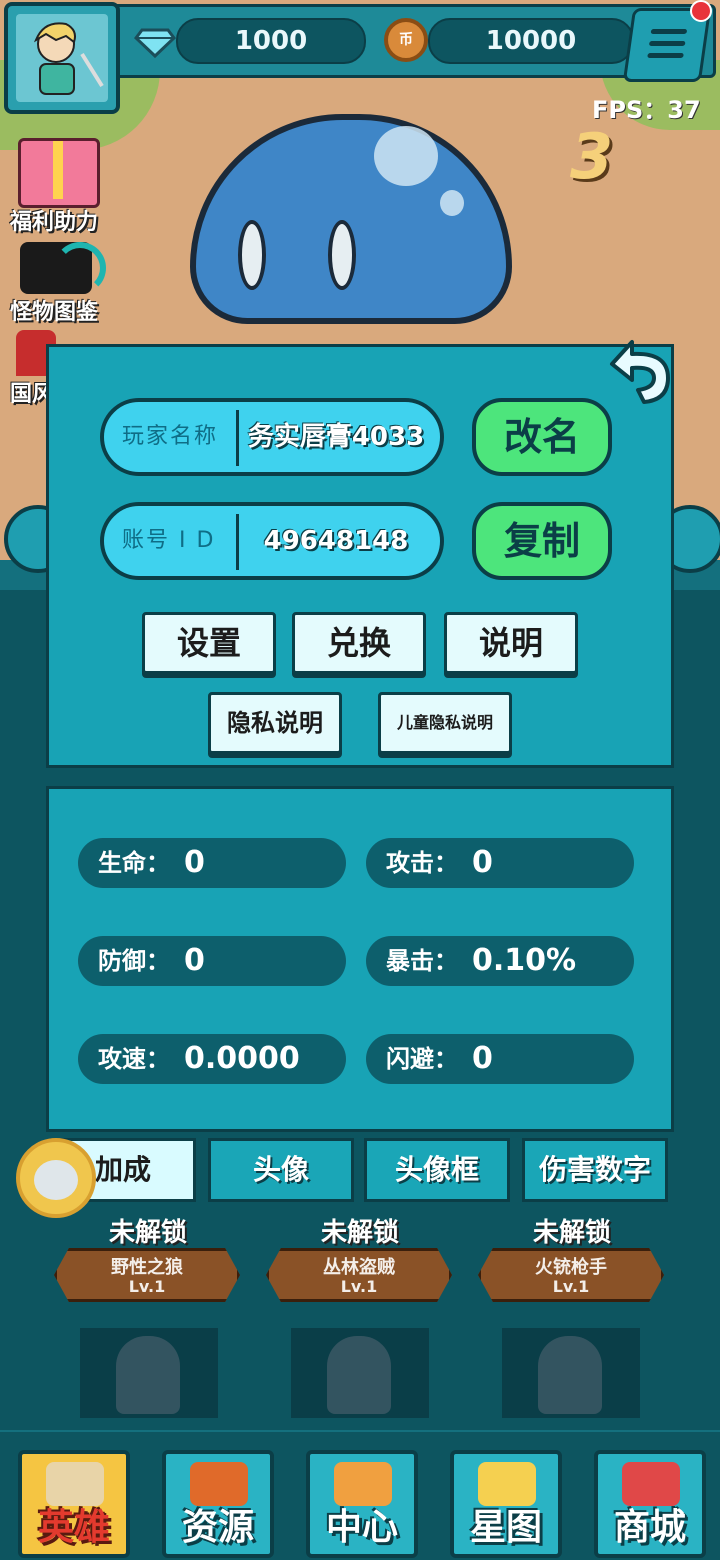  Describe the element at coordinates (147, 1275) in the screenshot. I see `hero-card-ribbon: 野性之狼 Lv.1` at that location.